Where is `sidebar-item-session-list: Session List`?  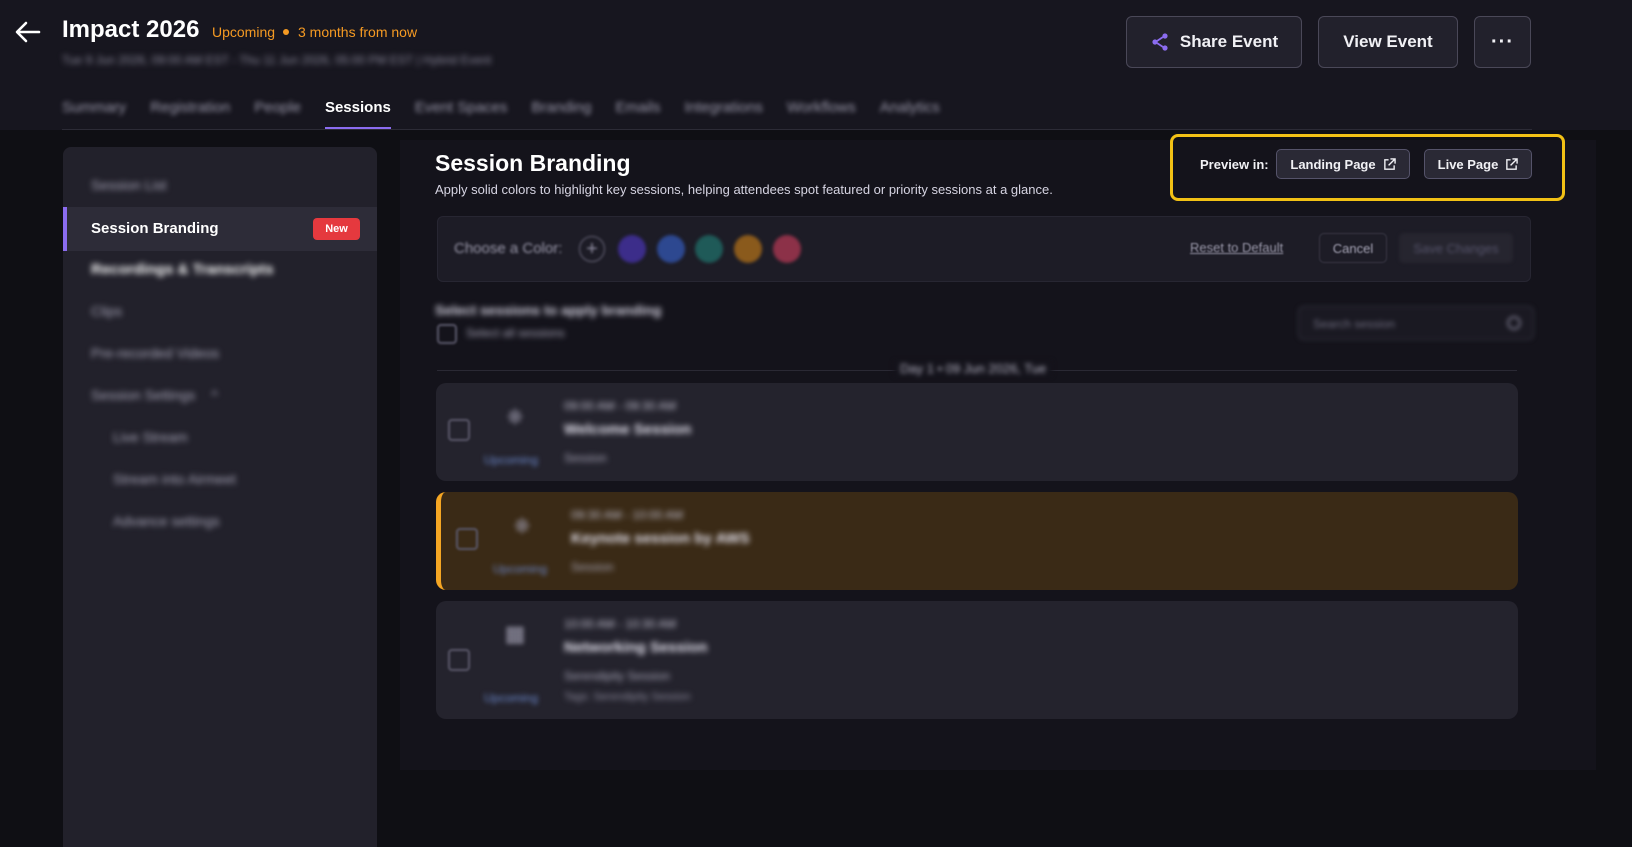
sidebar-item-session-list: Session List is located at coordinates (220, 185).